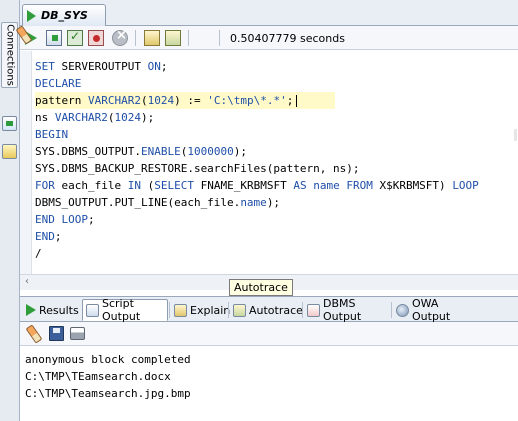  I want to click on script-output-icon, so click(92, 310).